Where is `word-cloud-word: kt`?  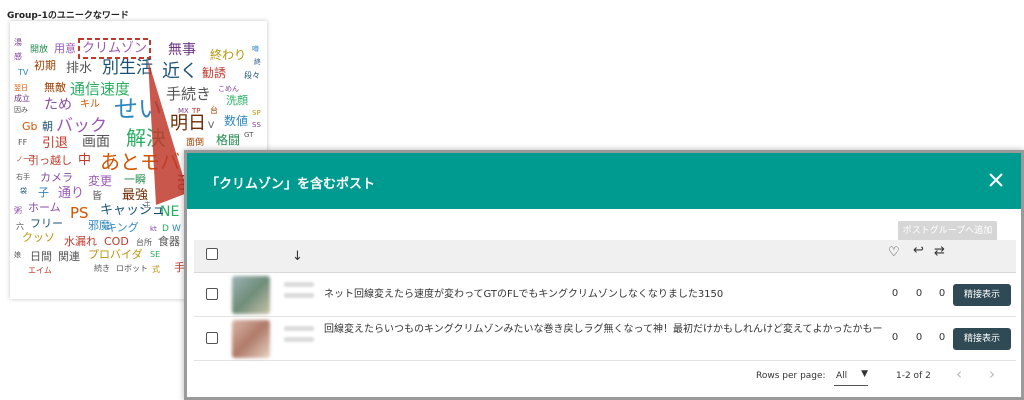 word-cloud-word: kt is located at coordinates (153, 229).